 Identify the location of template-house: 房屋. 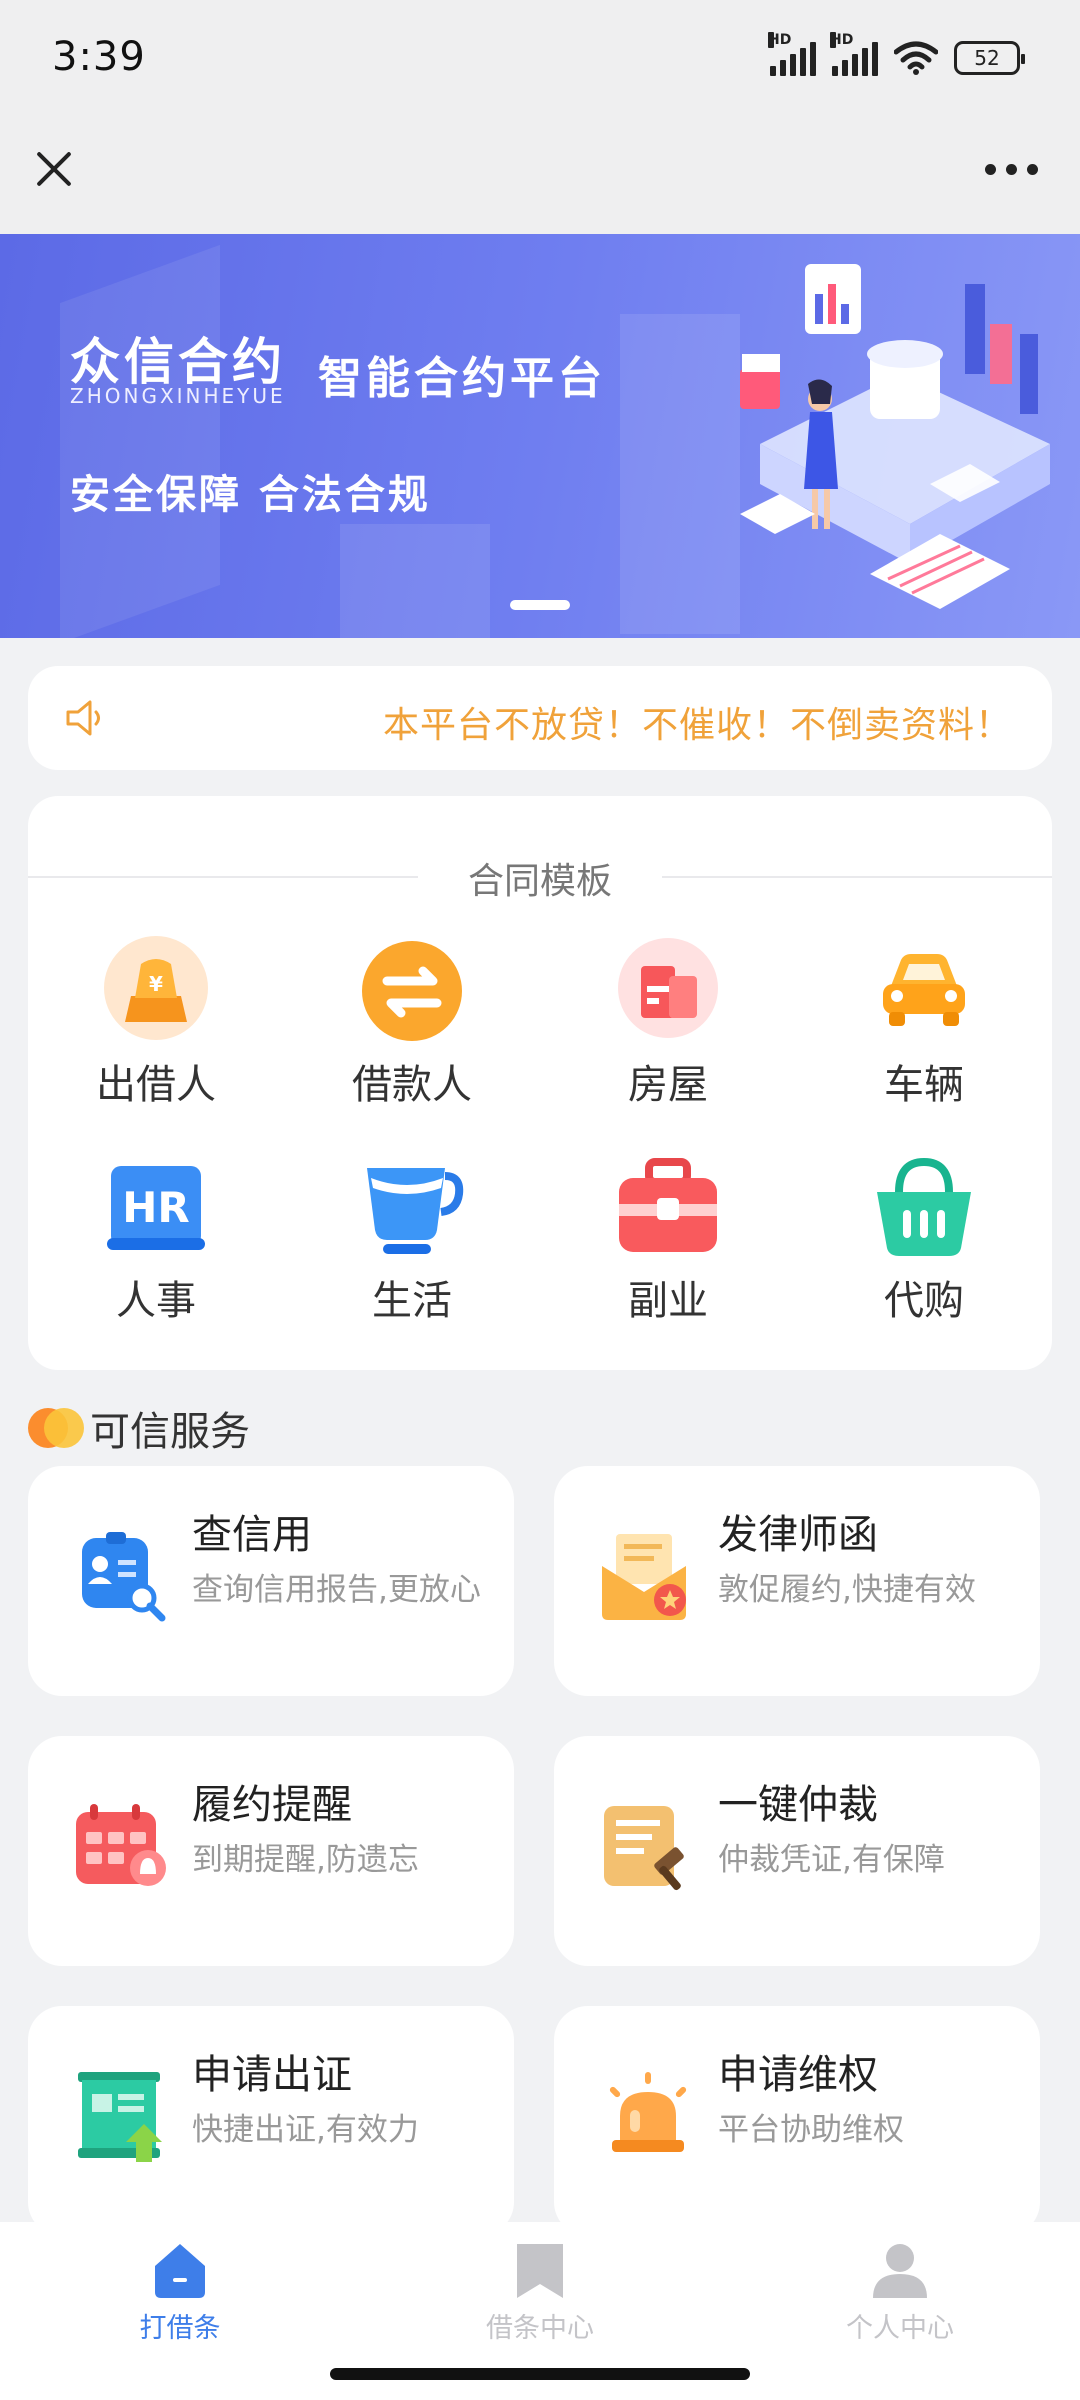
(668, 1023).